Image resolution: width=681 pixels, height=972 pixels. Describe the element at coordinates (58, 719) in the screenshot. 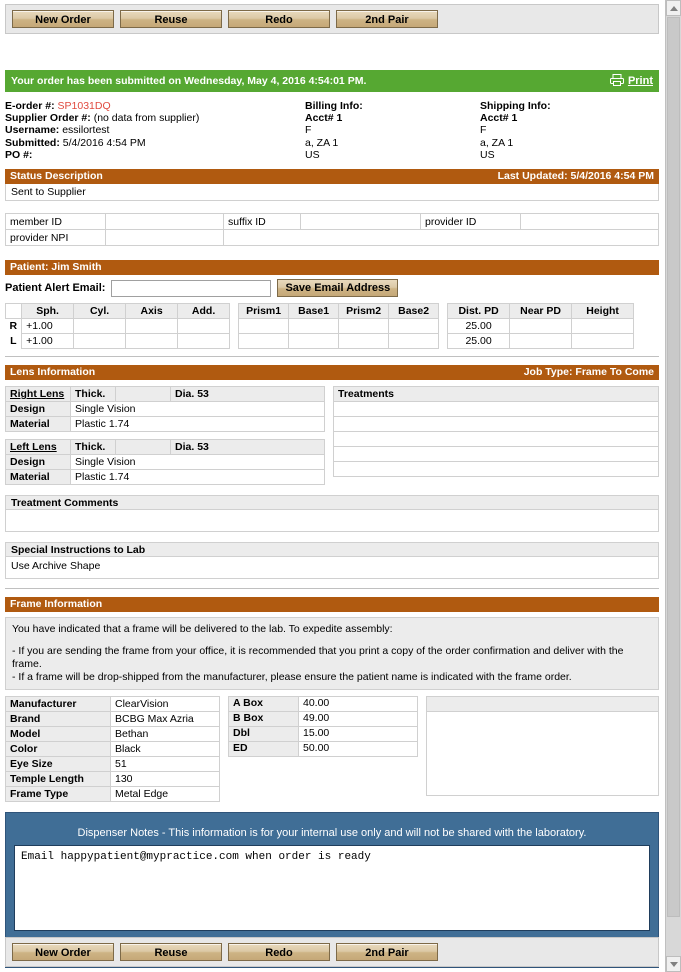

I see `frame-brand-label: Brand` at that location.